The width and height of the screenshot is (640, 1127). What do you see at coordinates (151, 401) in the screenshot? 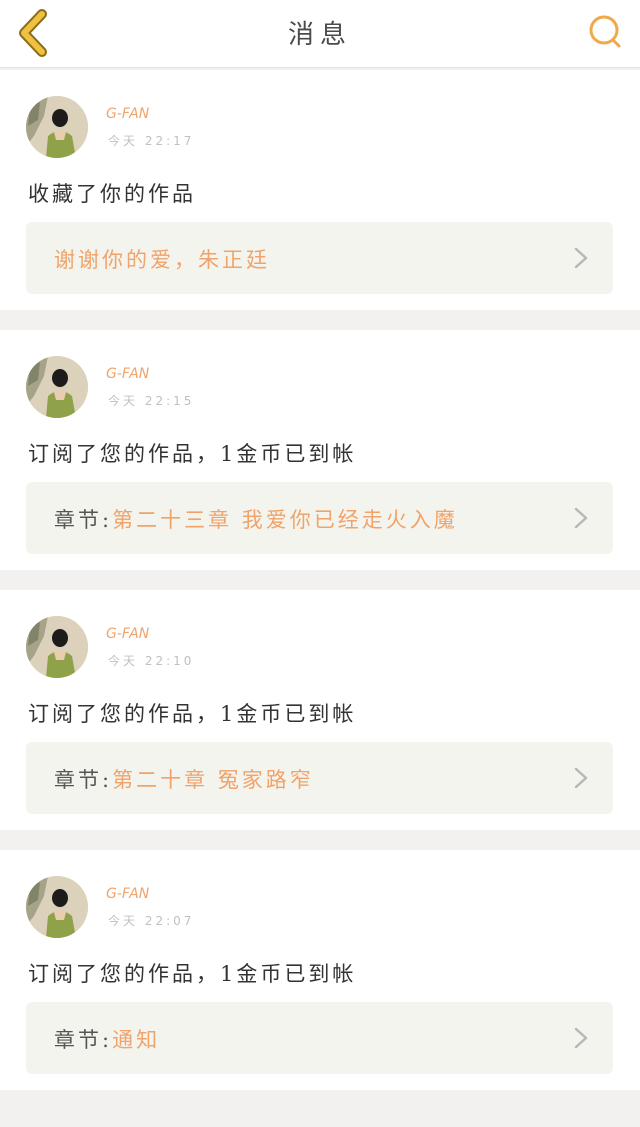
I see `timestamp: 今天 22:15` at bounding box center [151, 401].